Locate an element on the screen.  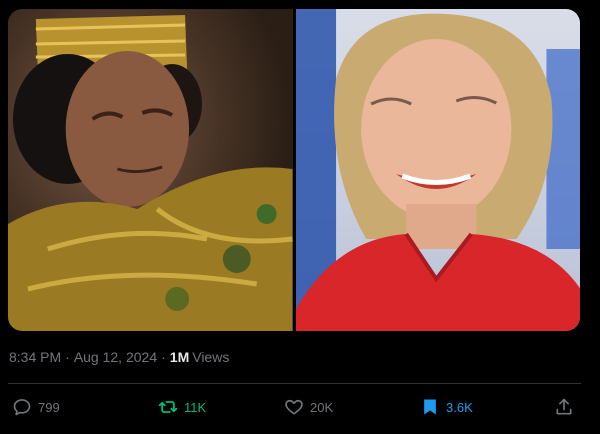
share-button is located at coordinates (564, 407).